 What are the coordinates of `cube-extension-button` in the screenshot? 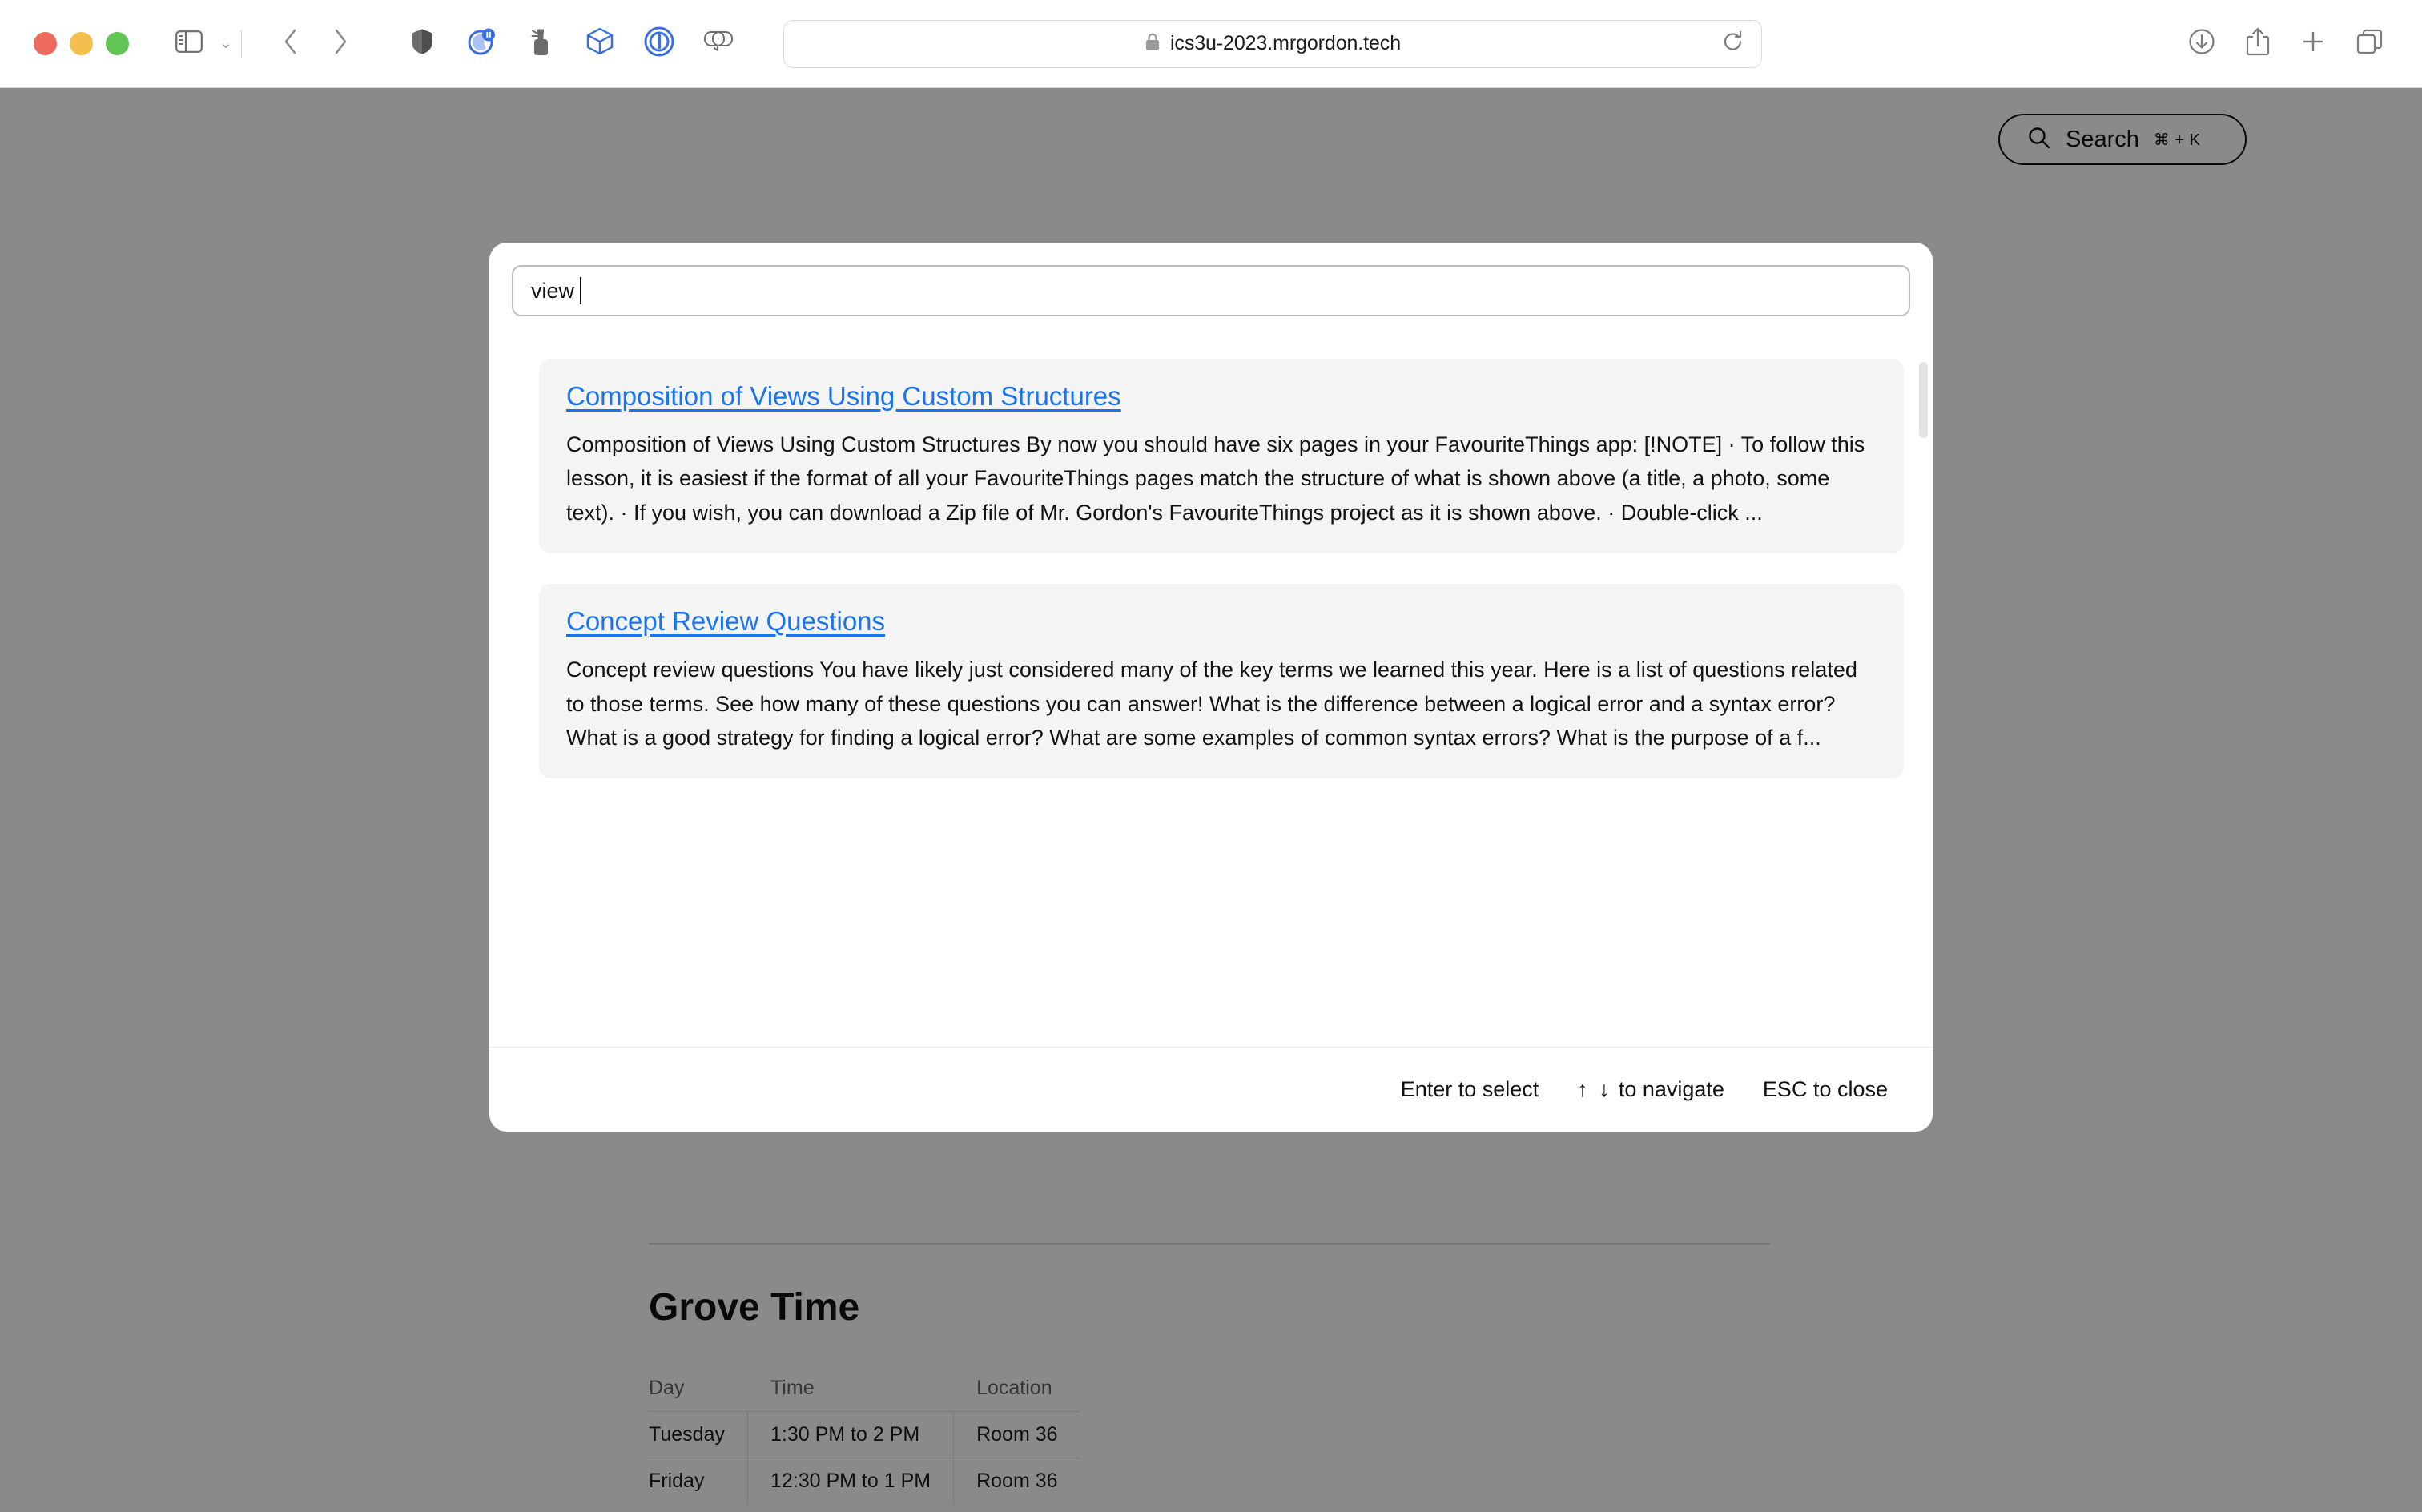 It's located at (600, 44).